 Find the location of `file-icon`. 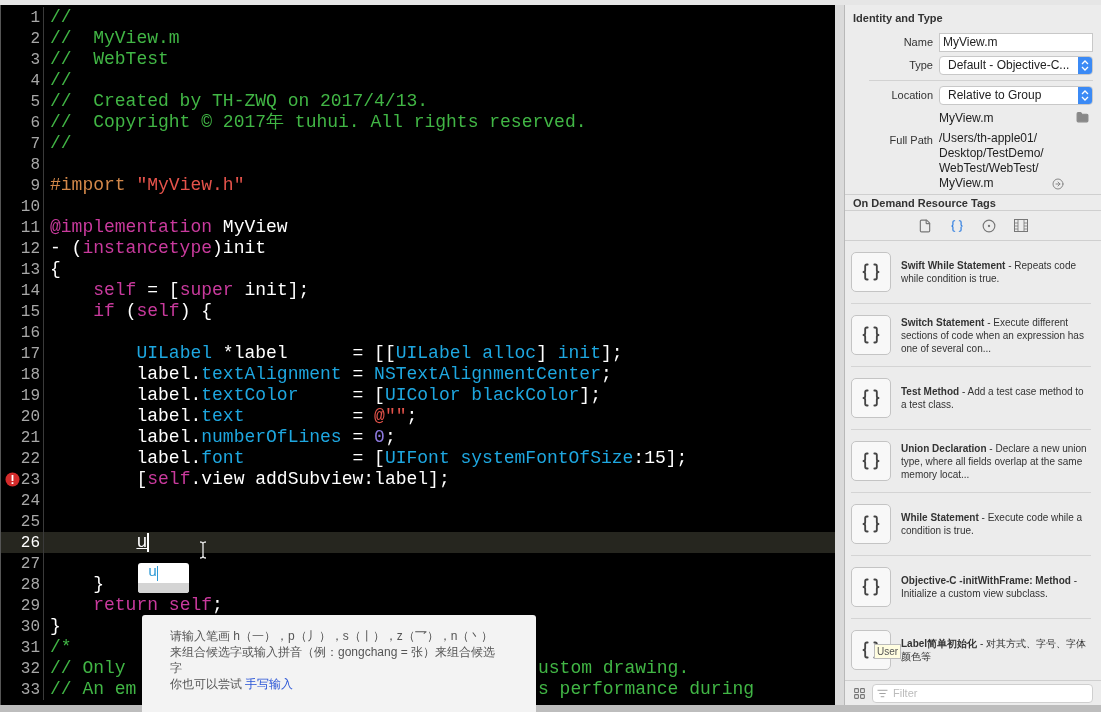

file-icon is located at coordinates (925, 225).